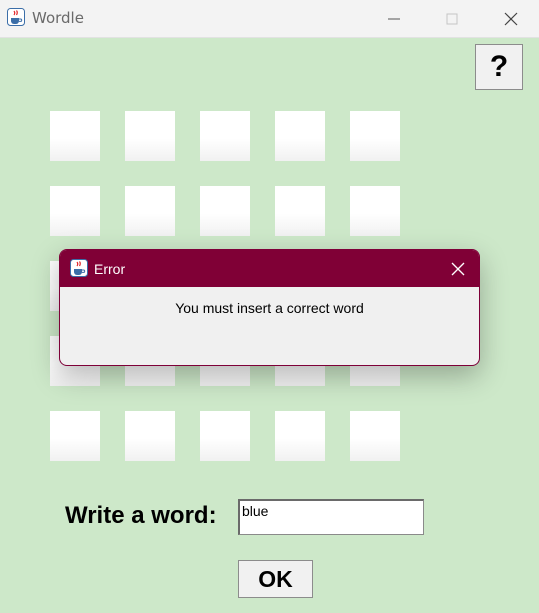 Image resolution: width=539 pixels, height=613 pixels. I want to click on close-button, so click(511, 18).